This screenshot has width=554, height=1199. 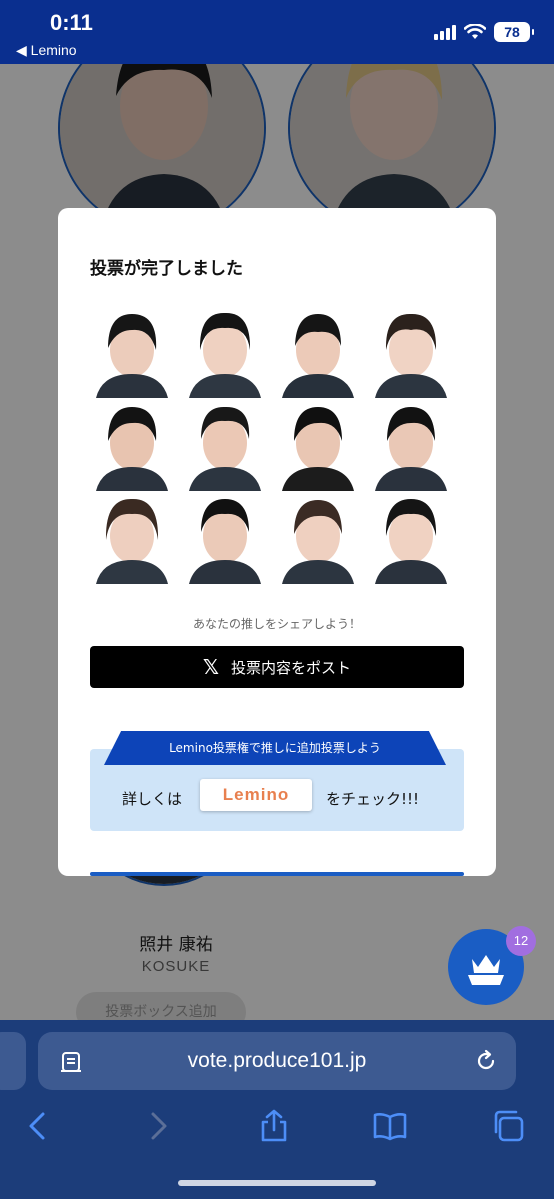 I want to click on url-text: vote.produce101.jp, so click(x=277, y=1060).